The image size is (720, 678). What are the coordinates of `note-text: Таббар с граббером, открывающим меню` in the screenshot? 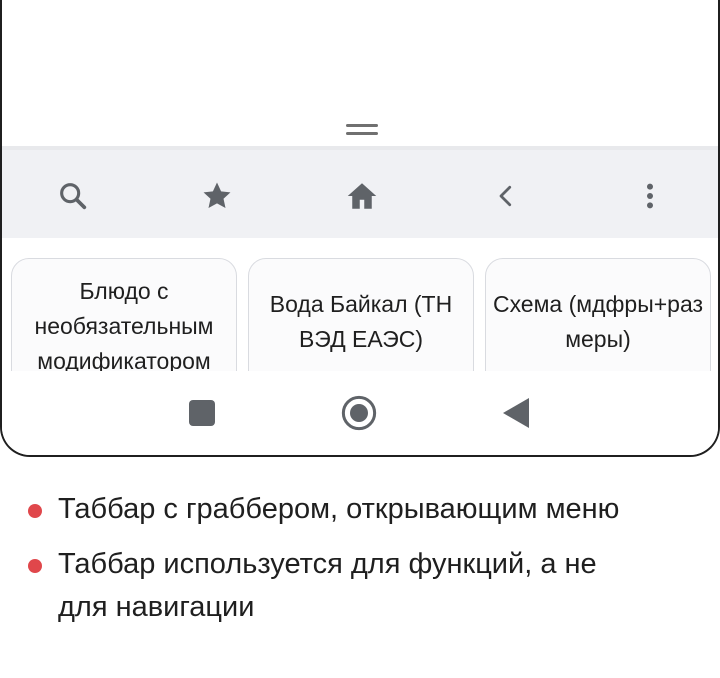 It's located at (339, 509).